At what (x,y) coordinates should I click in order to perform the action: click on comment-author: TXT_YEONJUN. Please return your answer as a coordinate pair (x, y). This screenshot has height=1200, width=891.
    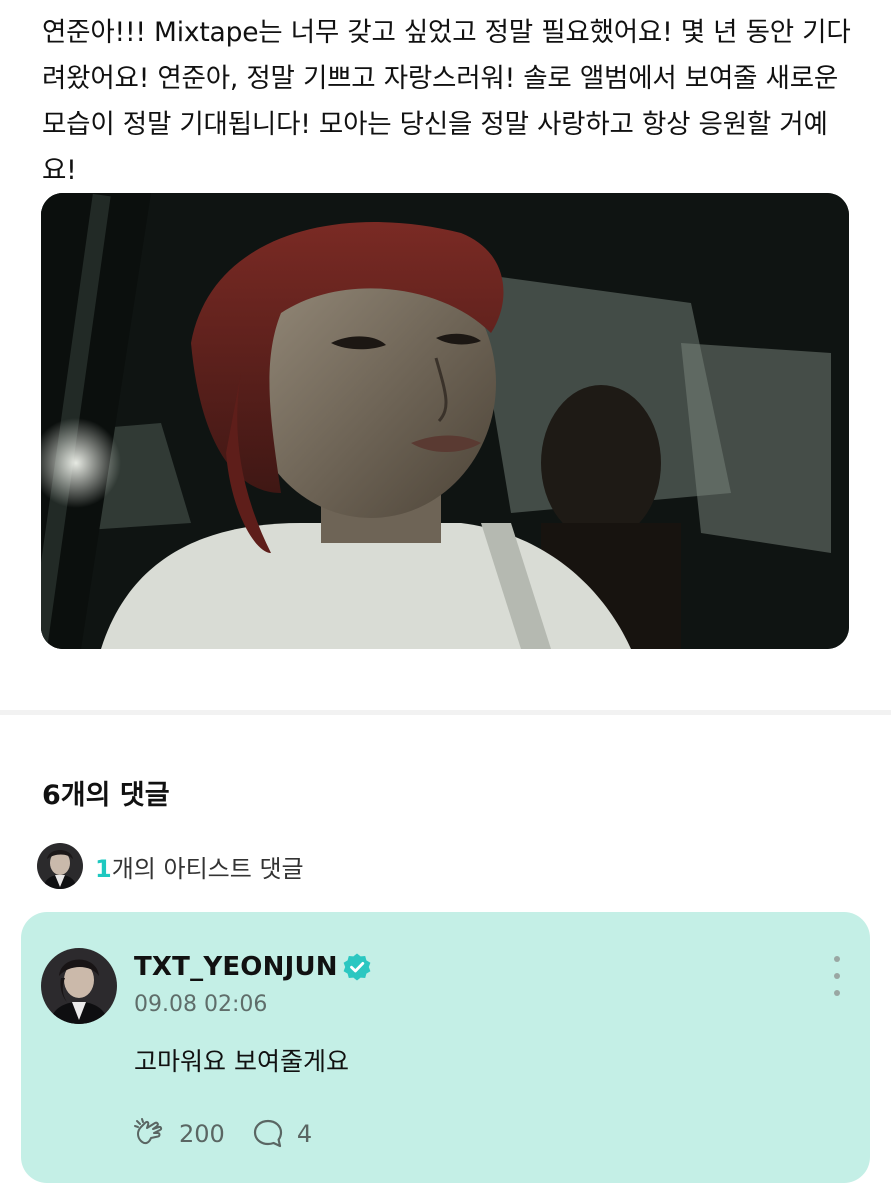
    Looking at the image, I should click on (253, 967).